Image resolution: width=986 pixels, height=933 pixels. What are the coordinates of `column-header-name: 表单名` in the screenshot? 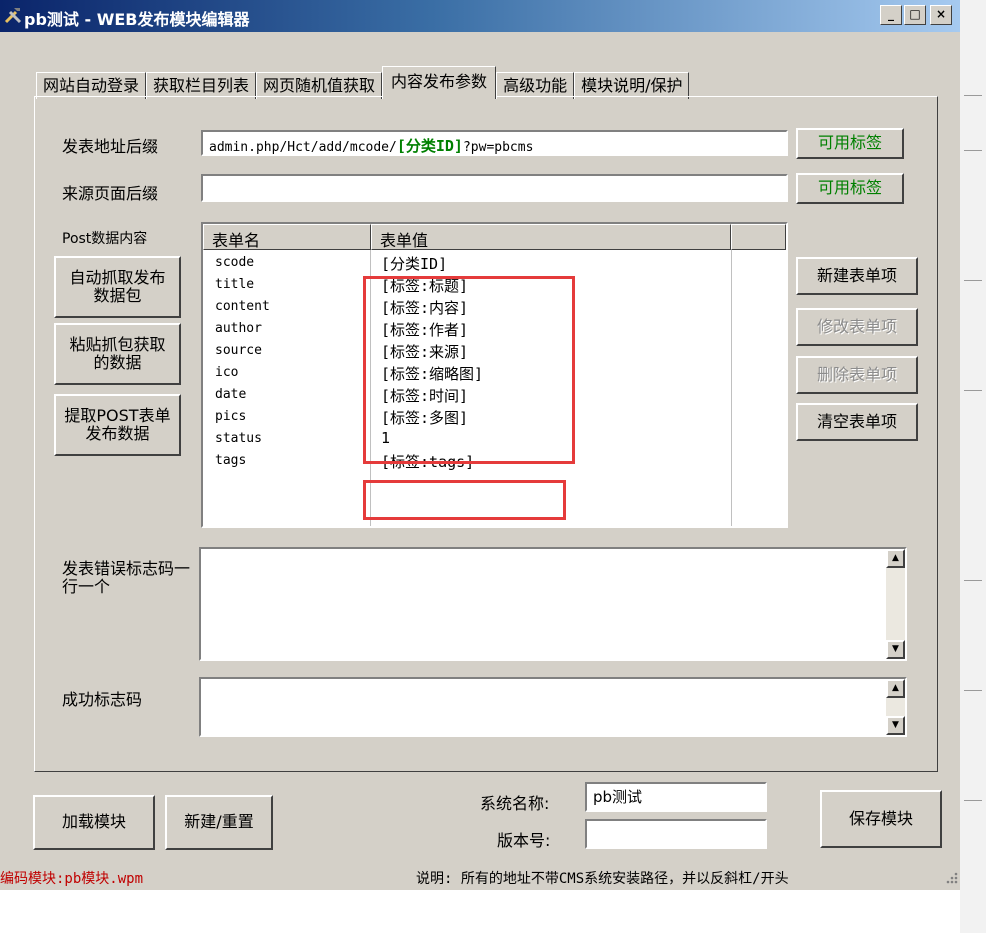 It's located at (287, 237).